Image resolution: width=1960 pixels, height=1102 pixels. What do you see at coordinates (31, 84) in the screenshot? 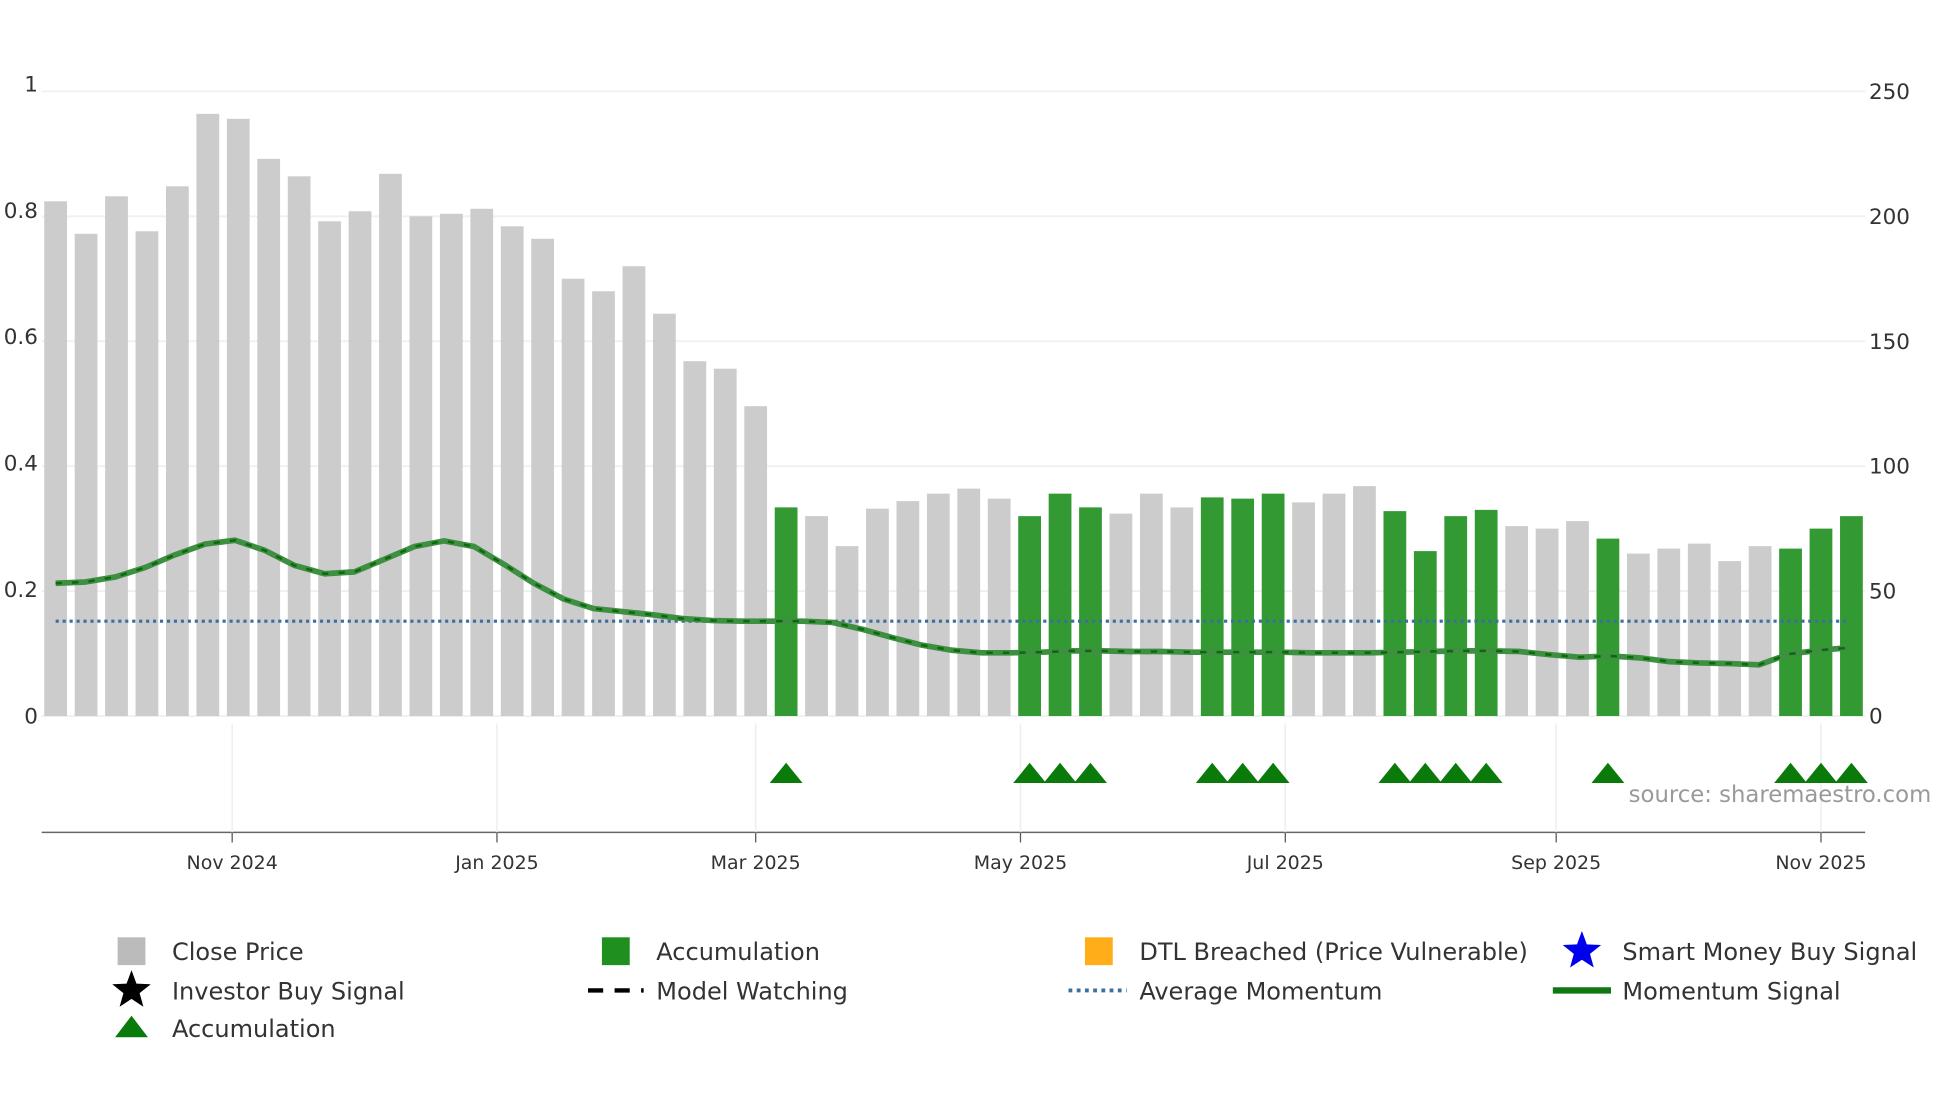
I see `left-axis-tick: 1` at bounding box center [31, 84].